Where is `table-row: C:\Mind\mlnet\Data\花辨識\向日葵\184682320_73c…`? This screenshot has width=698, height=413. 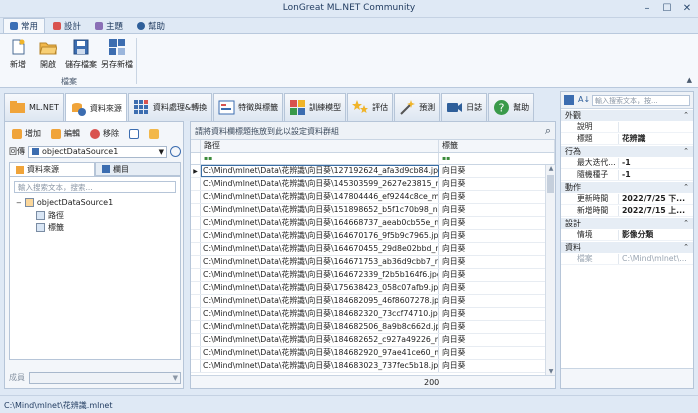
table-row: C:\Mind\mlnet\Data\花辨識\向日葵\184682320_73c… is located at coordinates (368, 314).